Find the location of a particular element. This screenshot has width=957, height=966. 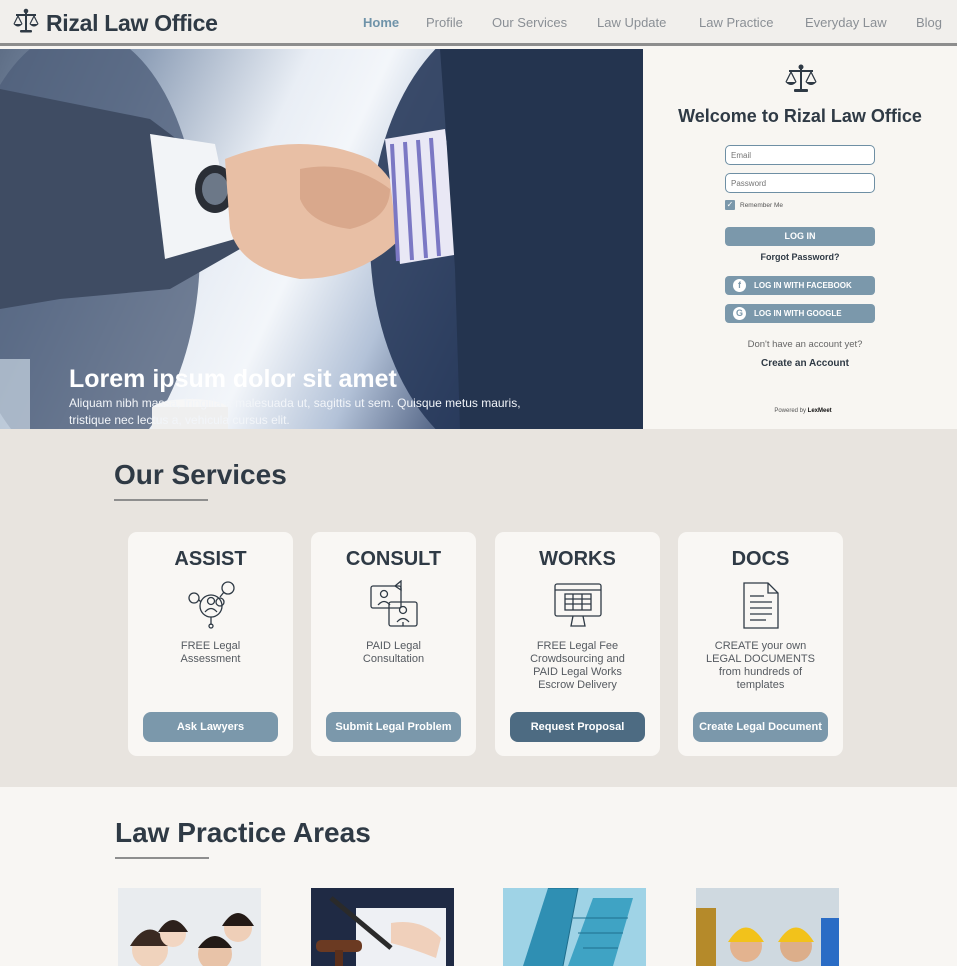

facebook-login-button: f LOG IN WITH FACEBOOK is located at coordinates (800, 285).